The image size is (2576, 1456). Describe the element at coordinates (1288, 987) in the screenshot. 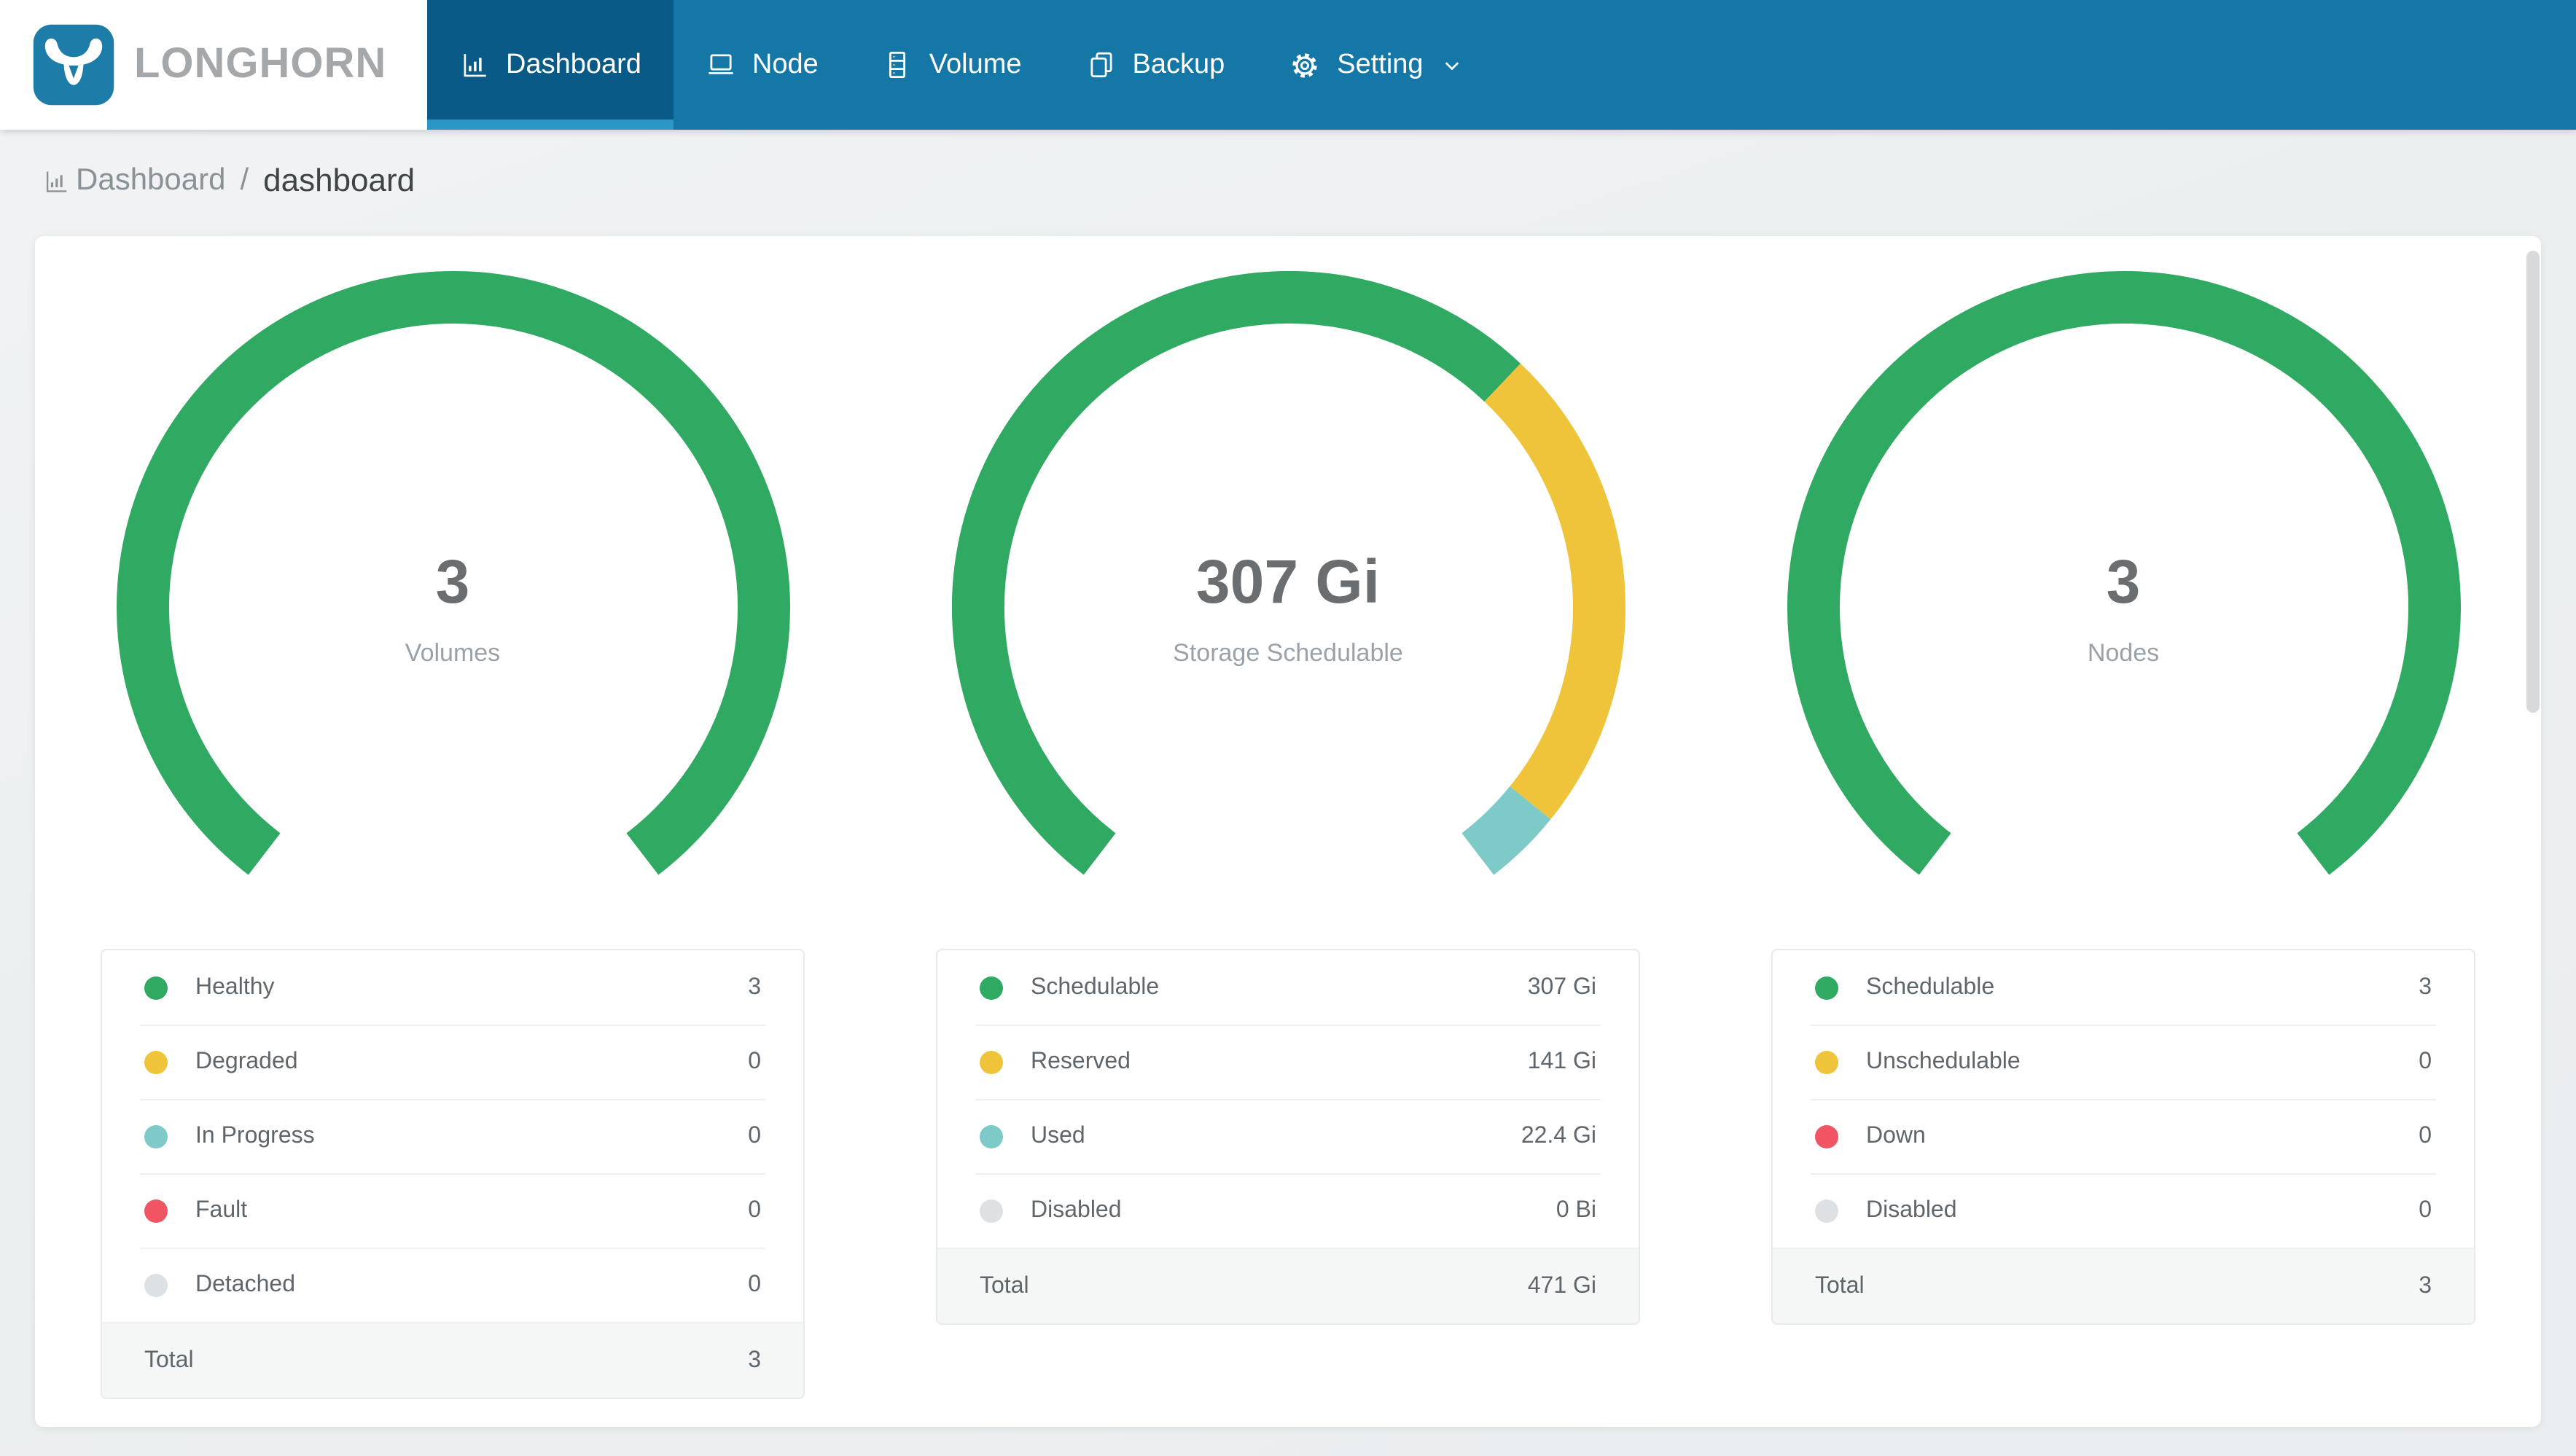

I see `legend-row-schedulable: Schedulable 307 Gi` at that location.